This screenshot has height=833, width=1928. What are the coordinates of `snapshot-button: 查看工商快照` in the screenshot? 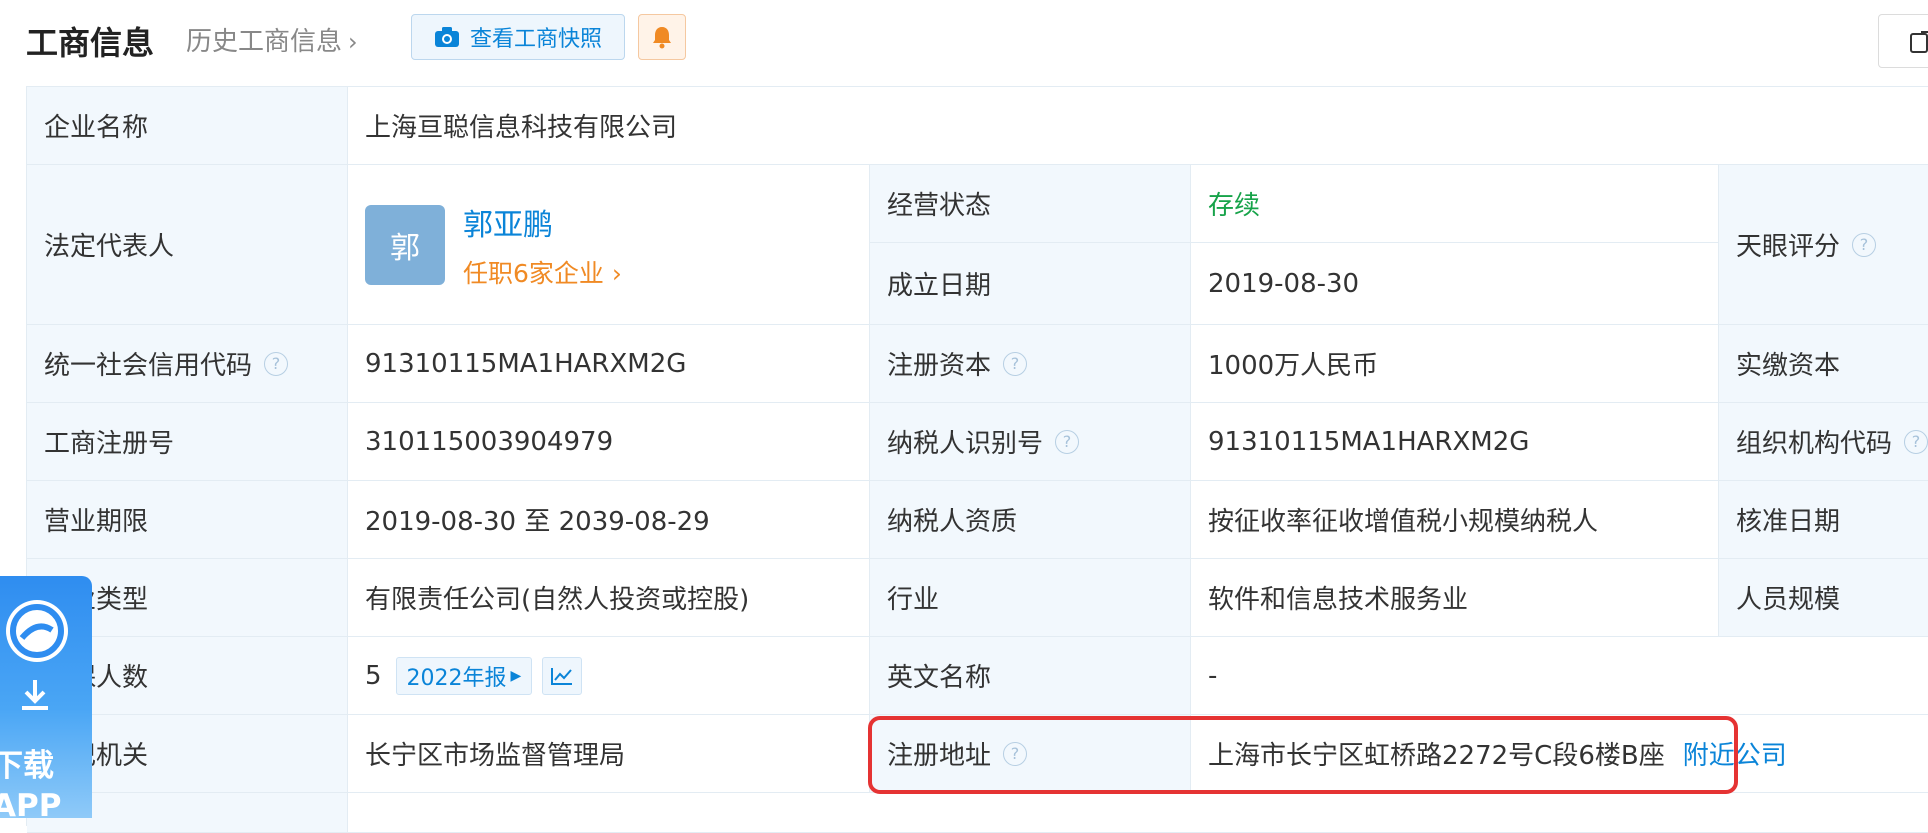 It's located at (518, 37).